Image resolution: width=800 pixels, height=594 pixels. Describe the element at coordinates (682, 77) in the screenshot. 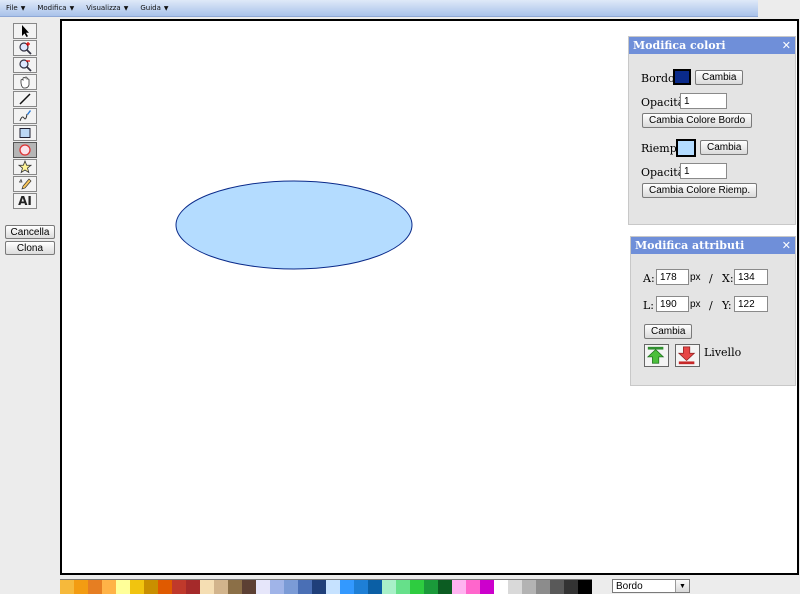

I see `border-color-swatch` at that location.